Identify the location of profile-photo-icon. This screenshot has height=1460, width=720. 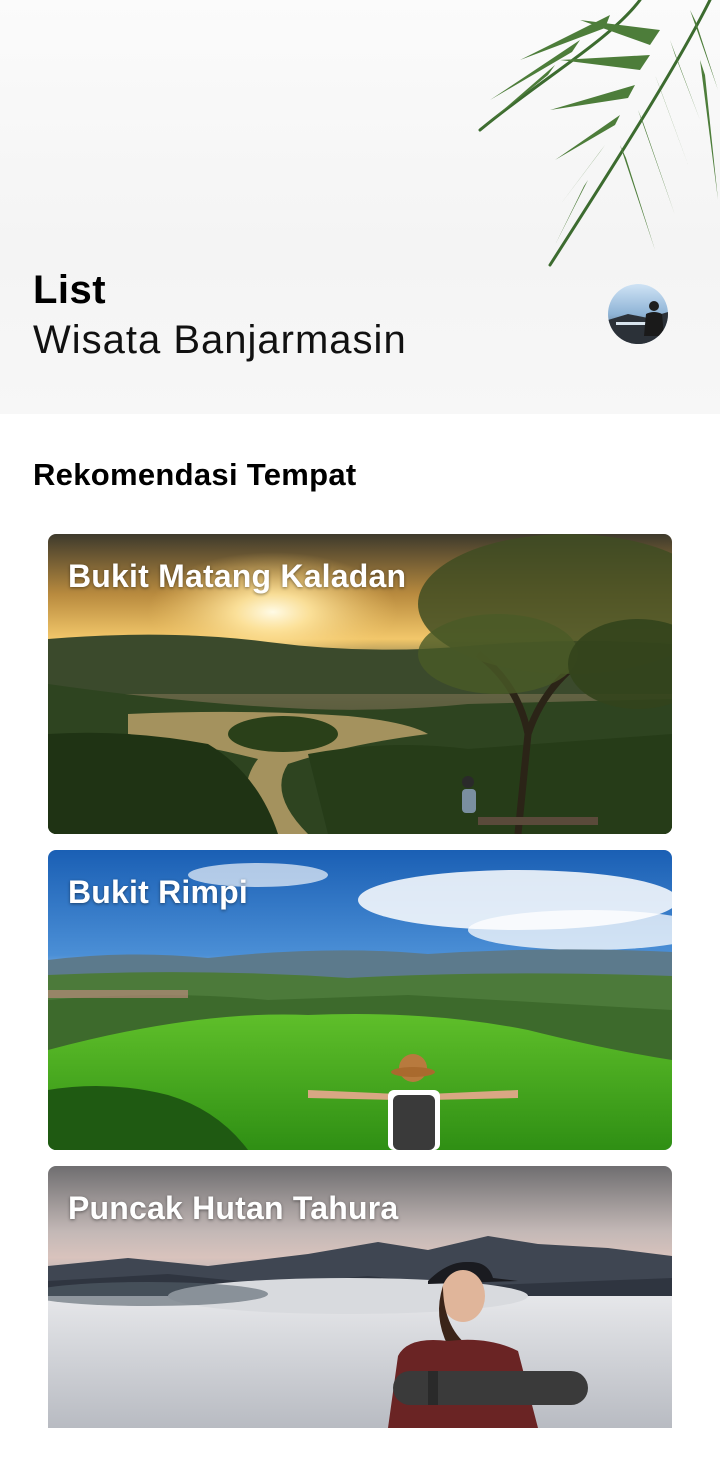
(638, 314).